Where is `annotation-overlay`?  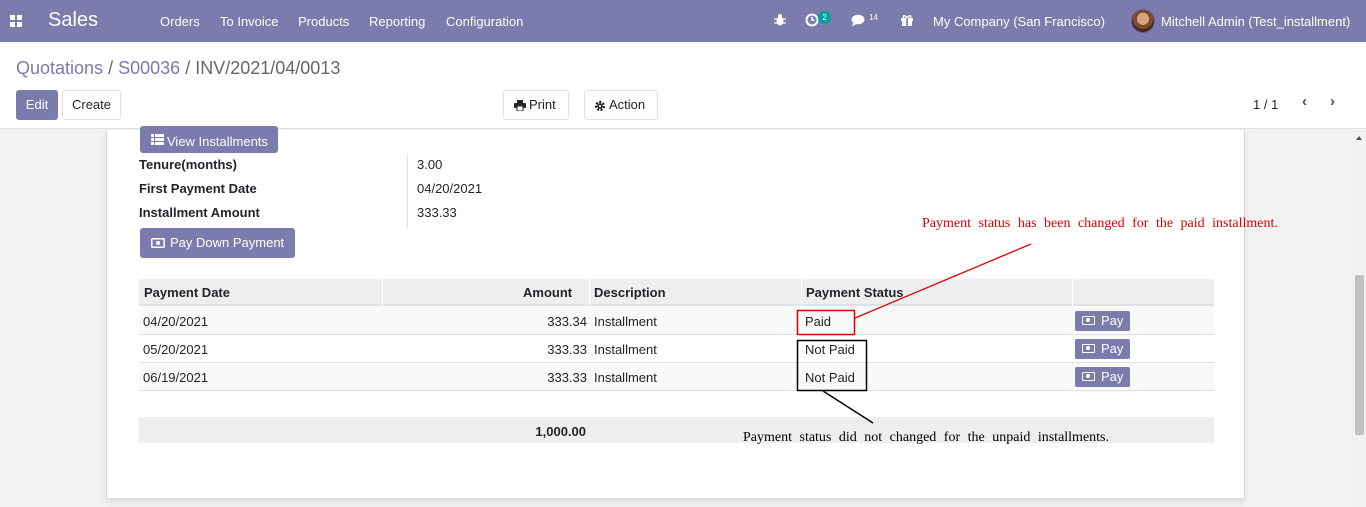
annotation-overlay is located at coordinates (914, 333).